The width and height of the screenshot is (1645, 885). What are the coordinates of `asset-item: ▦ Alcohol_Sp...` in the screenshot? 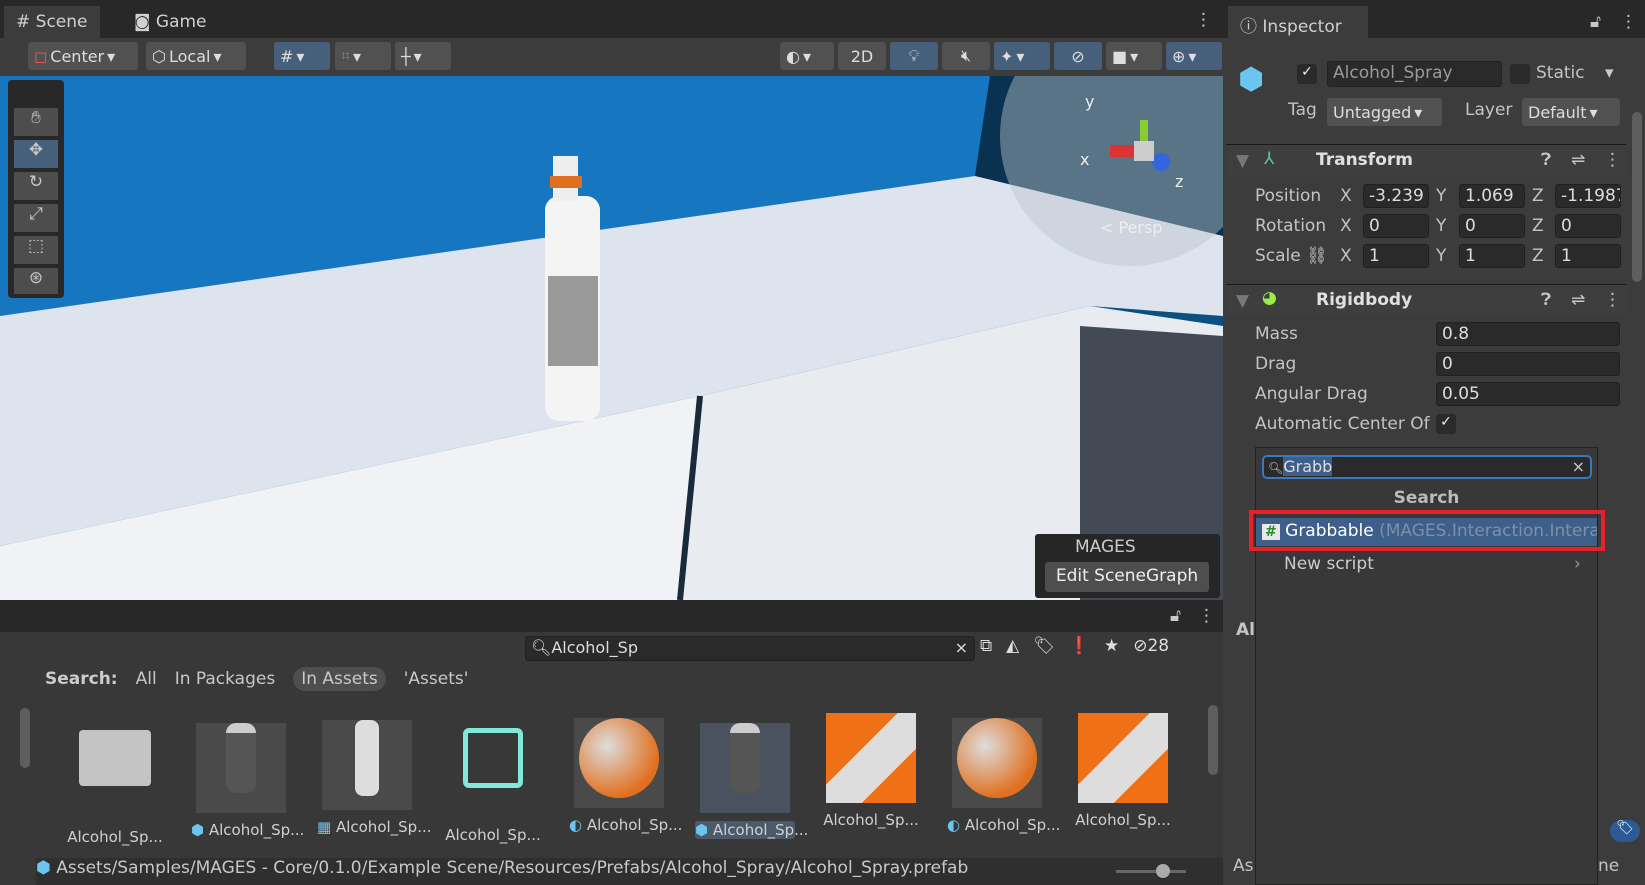 It's located at (374, 774).